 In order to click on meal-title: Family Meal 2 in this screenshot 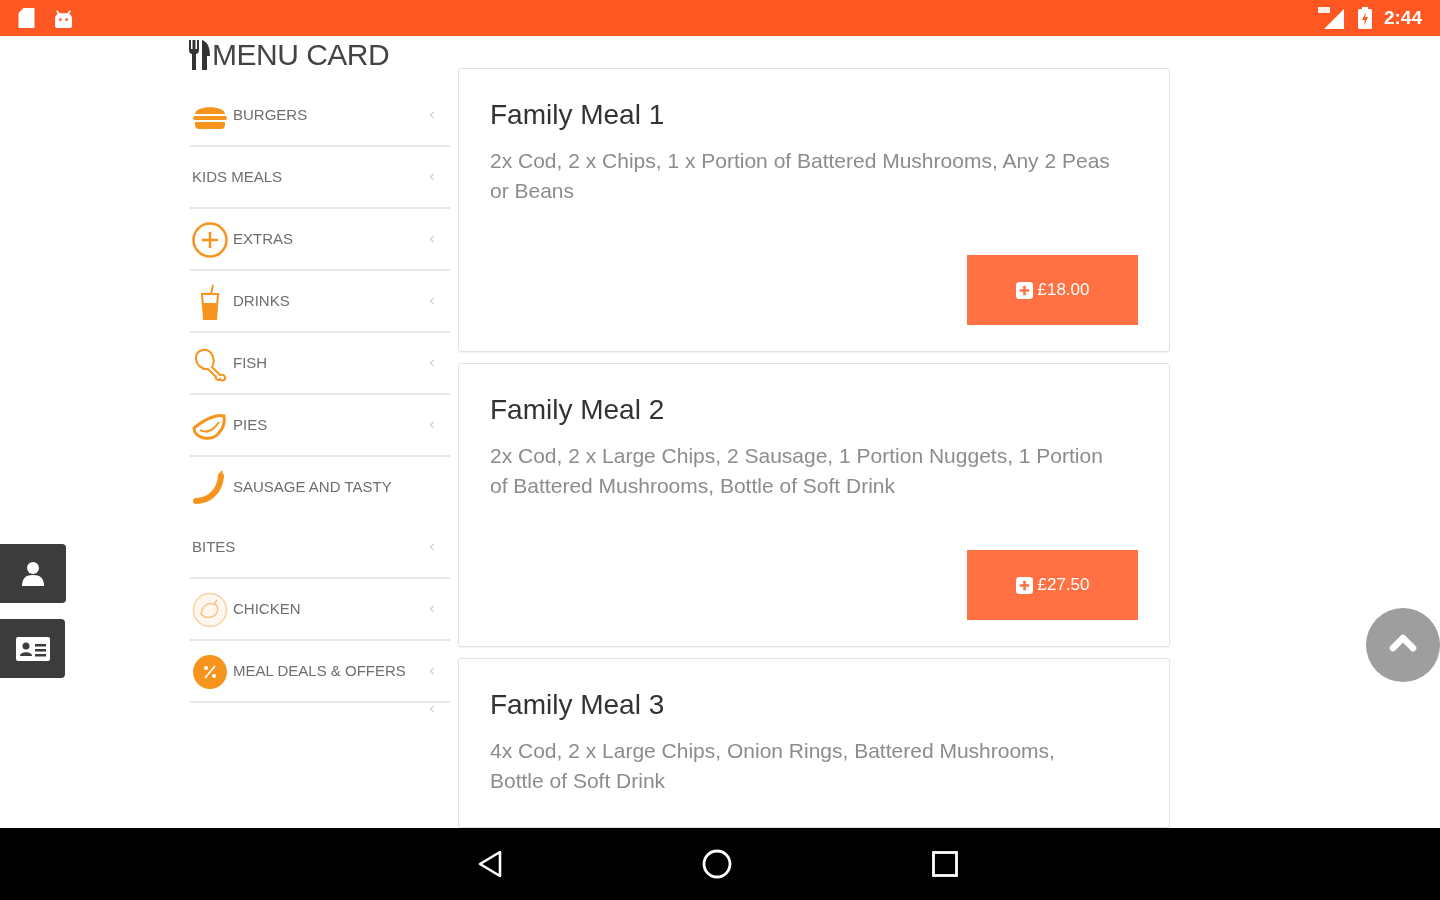, I will do `click(577, 410)`.